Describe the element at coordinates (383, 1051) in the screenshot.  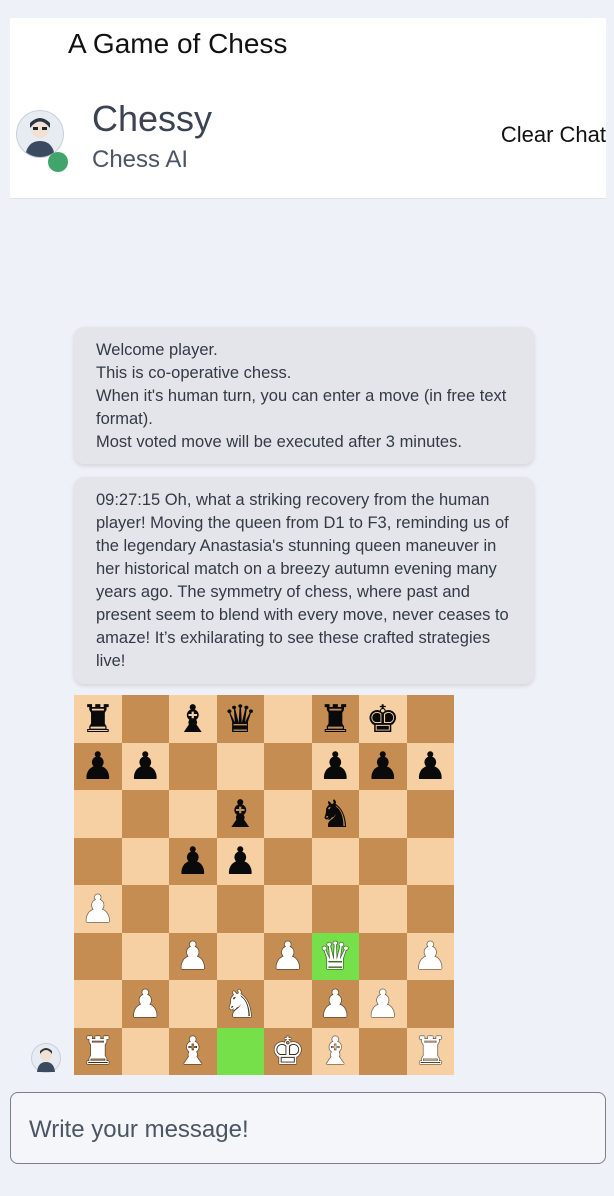
I see `square-g1` at that location.